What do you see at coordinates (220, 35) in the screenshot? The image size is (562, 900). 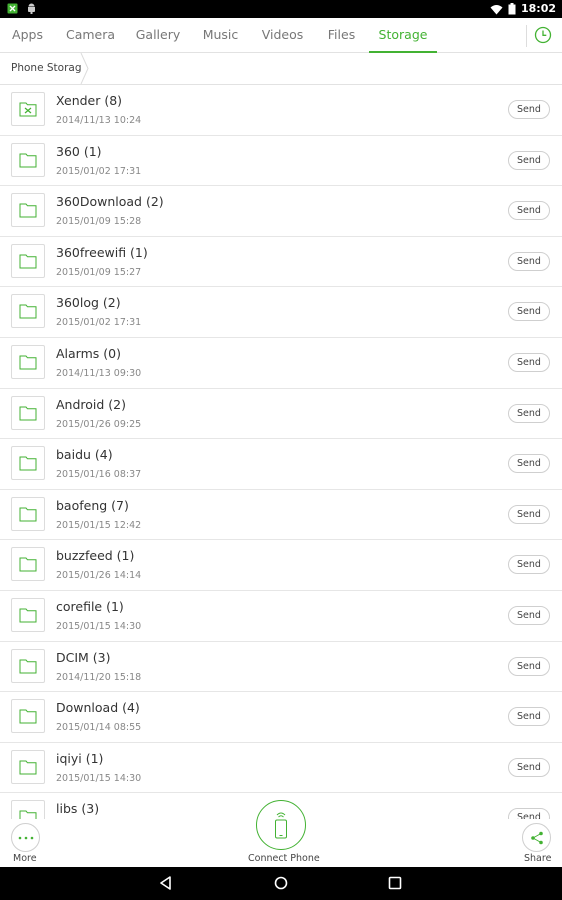 I see `tab-music: Music` at bounding box center [220, 35].